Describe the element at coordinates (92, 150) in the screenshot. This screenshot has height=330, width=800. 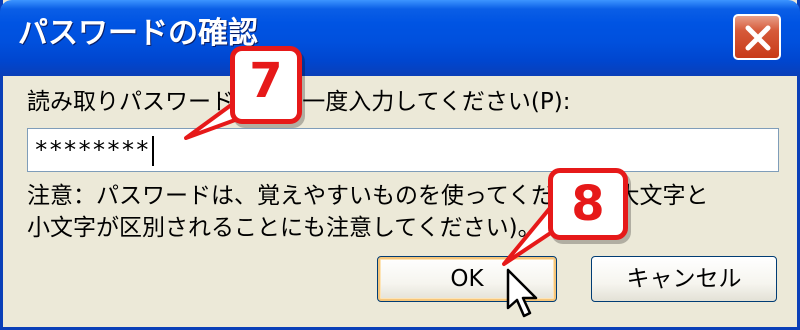
I see `password-masked-value: ********` at that location.